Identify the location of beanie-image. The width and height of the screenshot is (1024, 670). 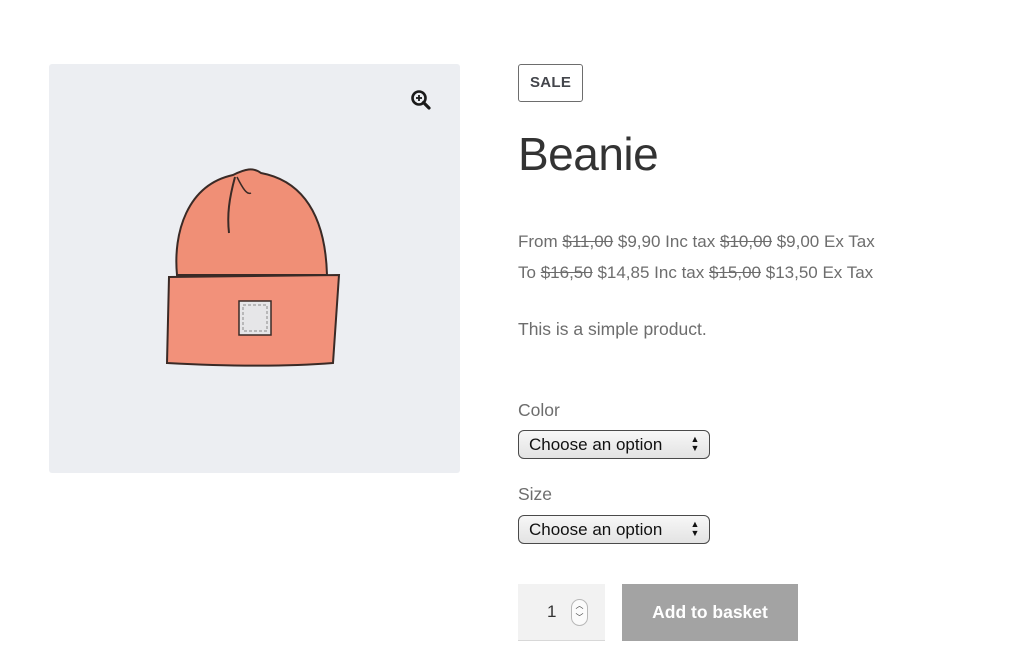
(253, 267).